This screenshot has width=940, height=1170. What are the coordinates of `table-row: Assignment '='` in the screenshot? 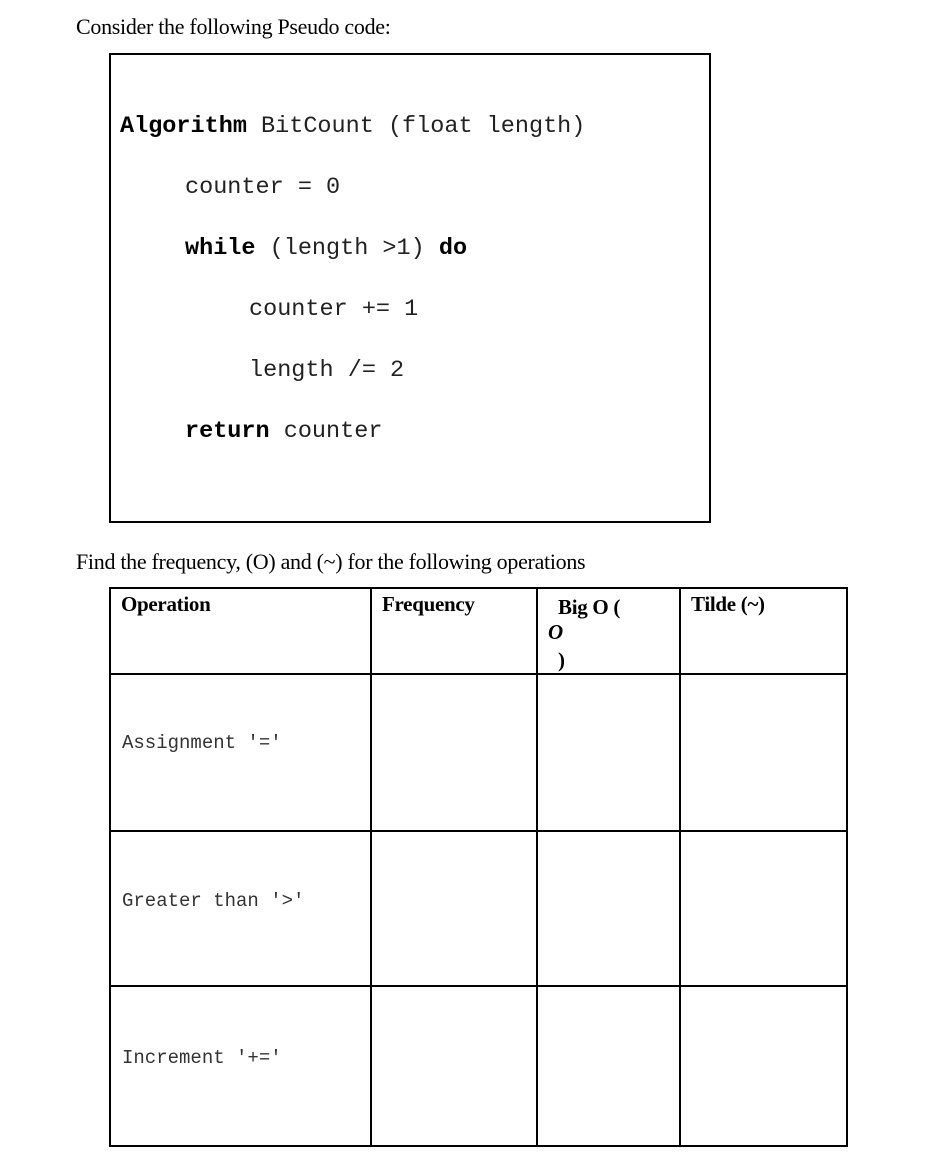 It's located at (478, 752).